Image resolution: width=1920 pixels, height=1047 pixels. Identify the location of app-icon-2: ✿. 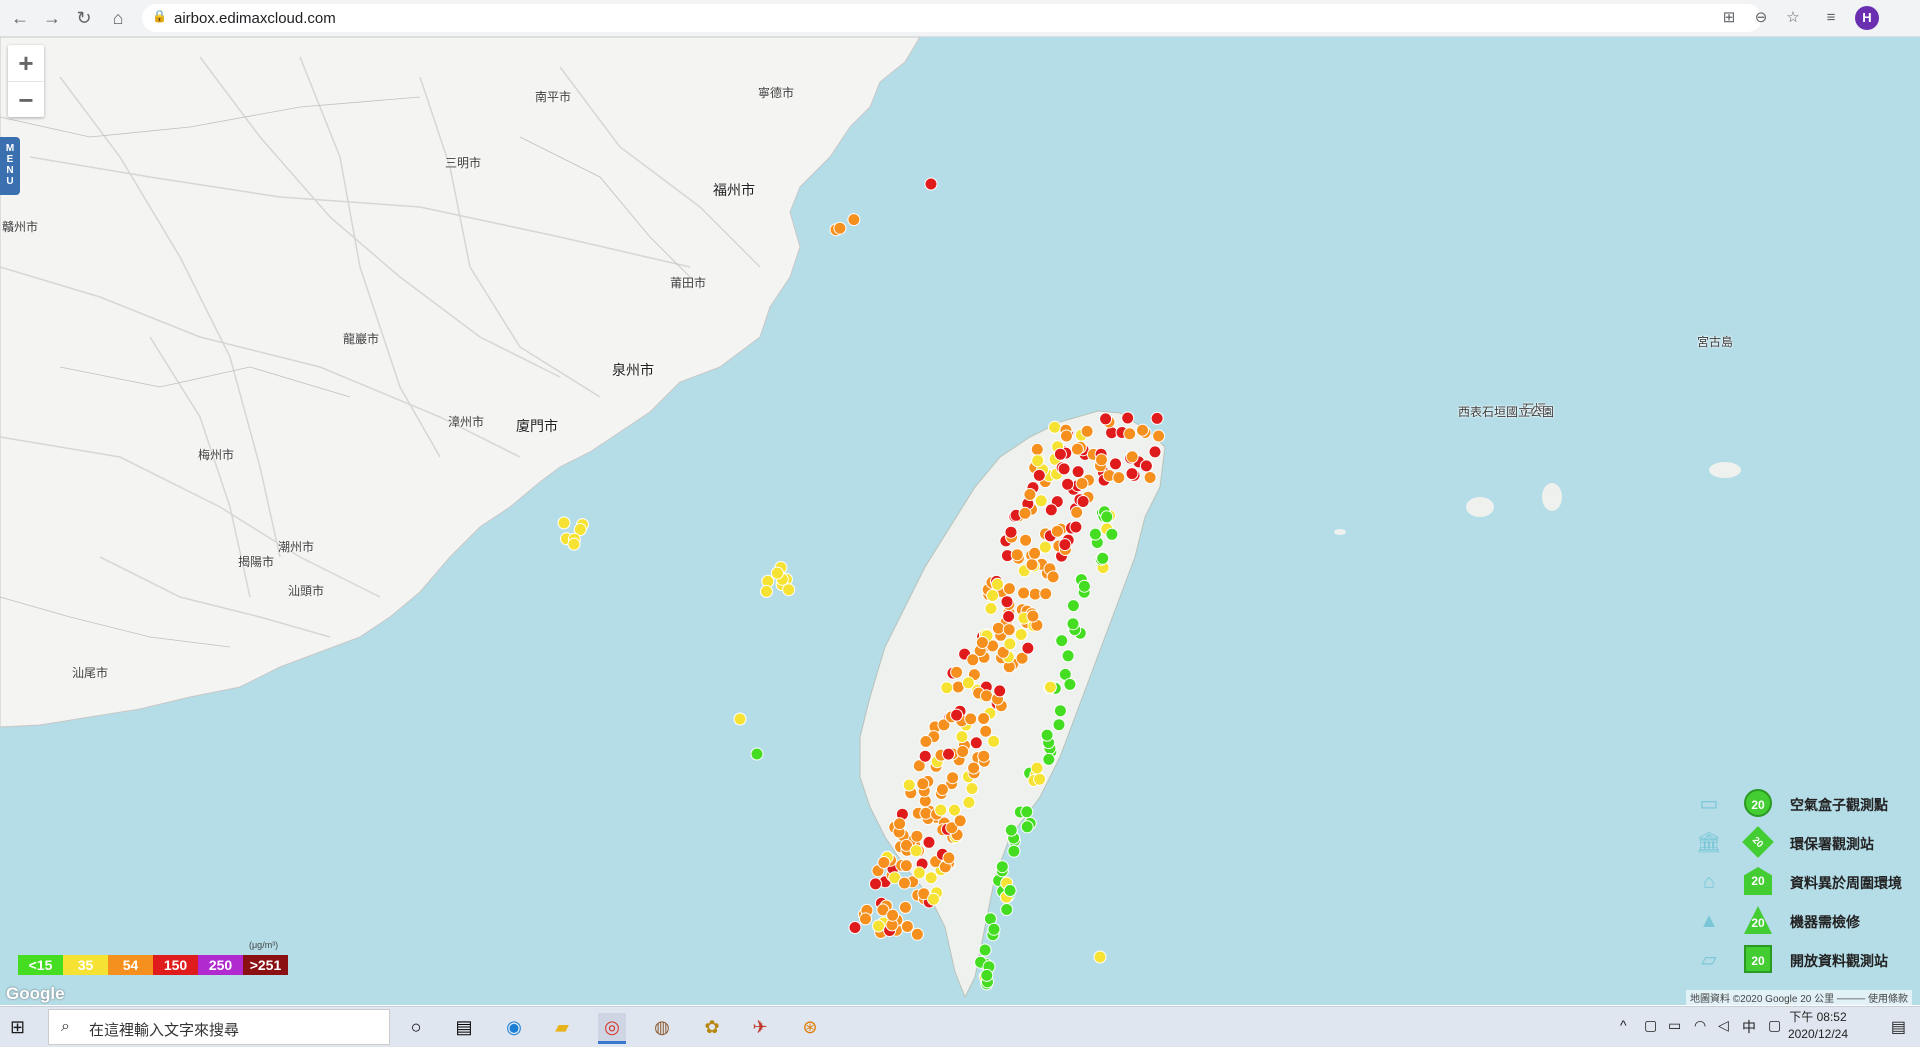
(712, 1027).